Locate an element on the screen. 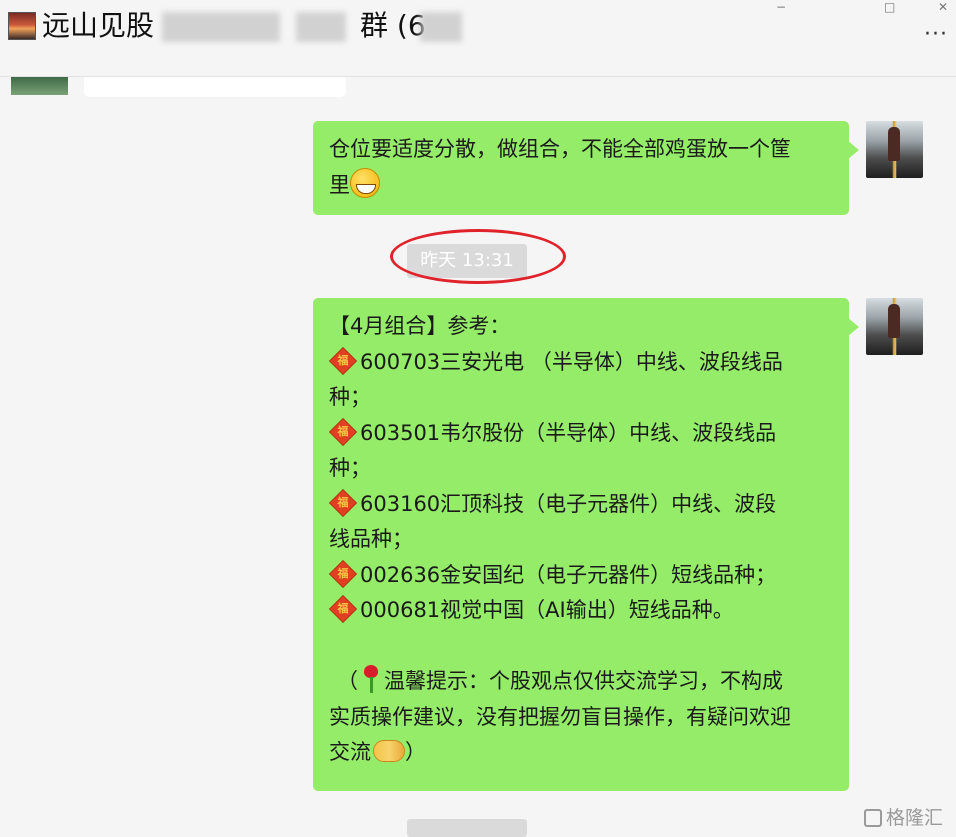  stock-line: 福 603160汇顶科技（电子元器件）中线、波段 is located at coordinates (582, 505).